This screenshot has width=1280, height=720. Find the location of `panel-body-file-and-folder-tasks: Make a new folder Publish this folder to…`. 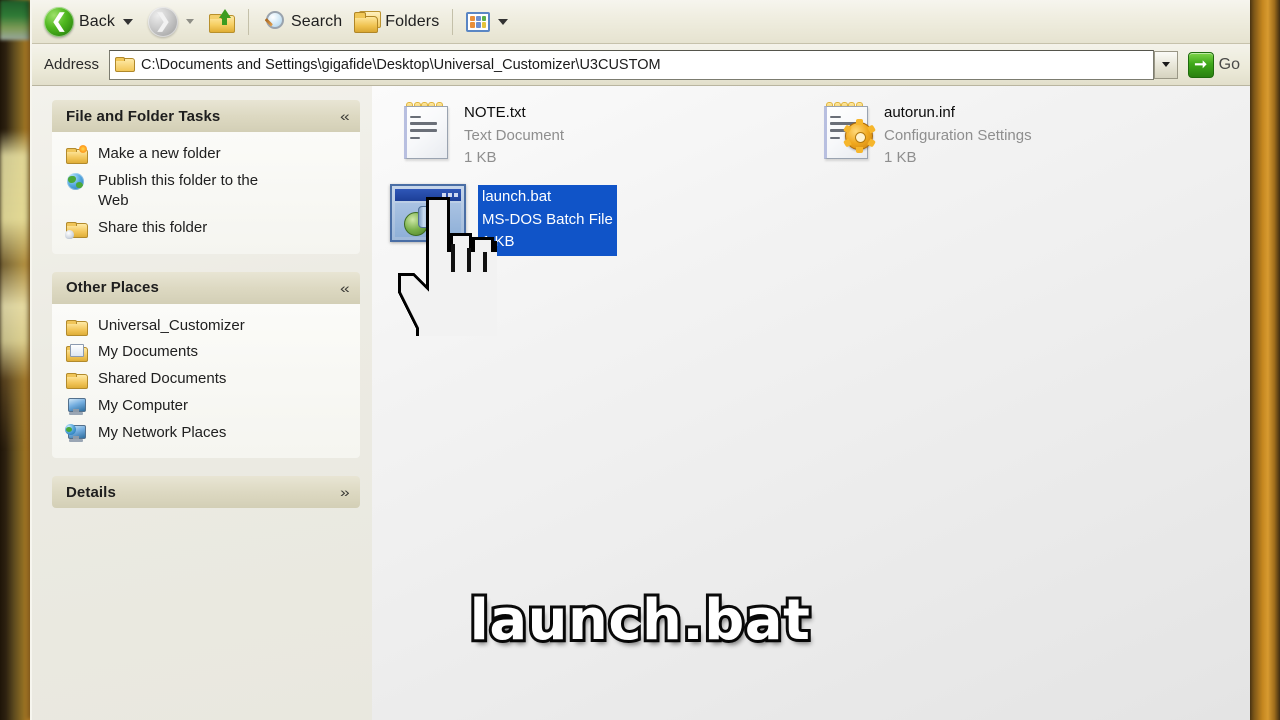

panel-body-file-and-folder-tasks: Make a new folder Publish this folder to… is located at coordinates (206, 193).